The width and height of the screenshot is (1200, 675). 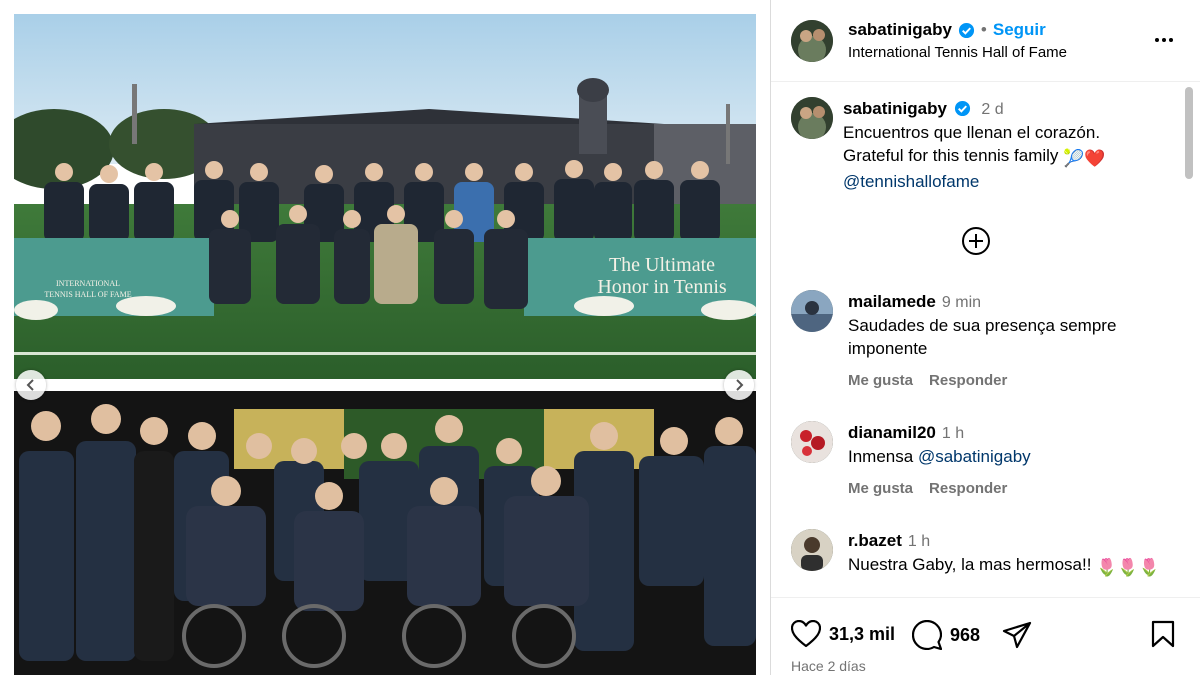 What do you see at coordinates (976, 241) in the screenshot?
I see `load-more-comments-icon` at bounding box center [976, 241].